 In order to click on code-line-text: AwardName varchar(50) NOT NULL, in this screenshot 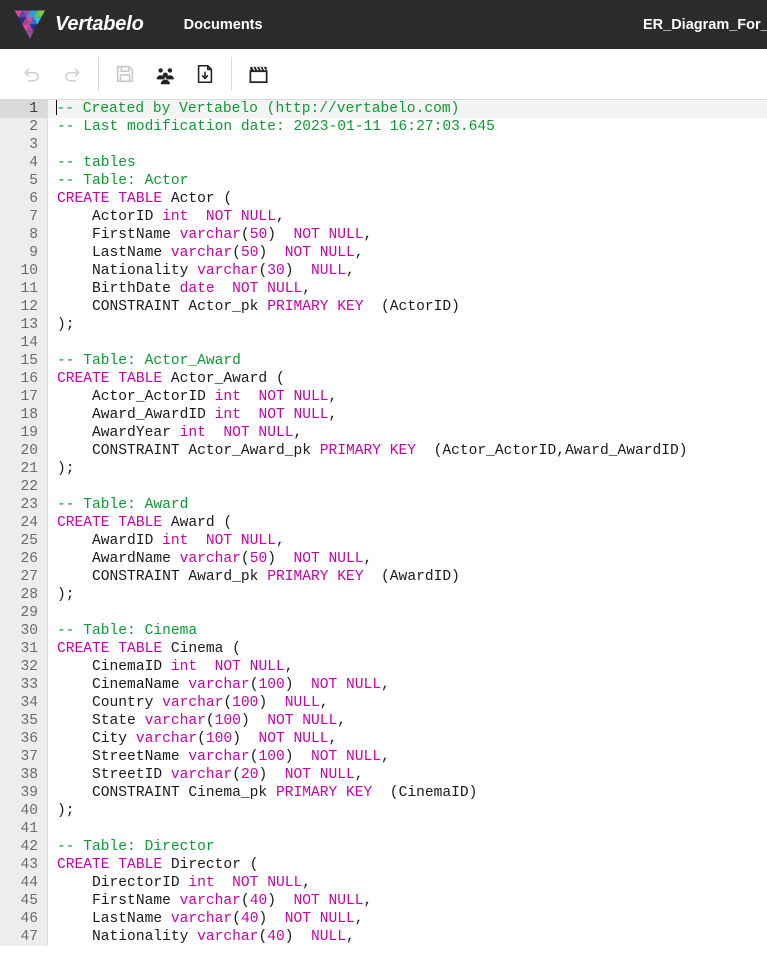, I will do `click(407, 559)`.